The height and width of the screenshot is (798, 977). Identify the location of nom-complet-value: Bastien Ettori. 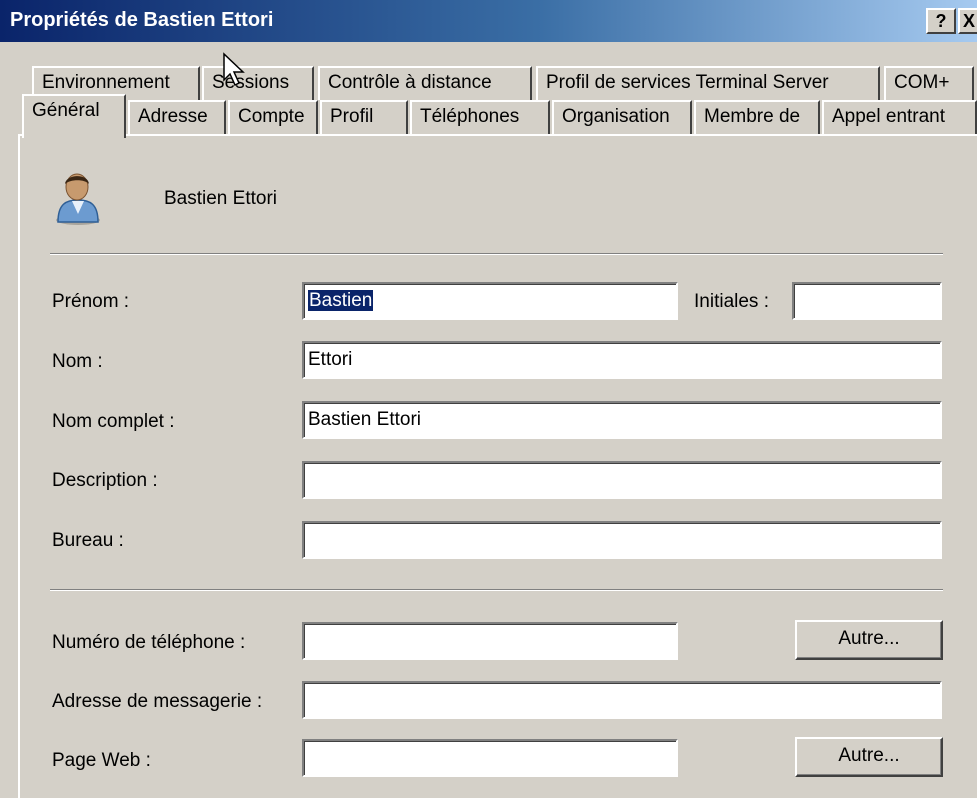
(364, 419).